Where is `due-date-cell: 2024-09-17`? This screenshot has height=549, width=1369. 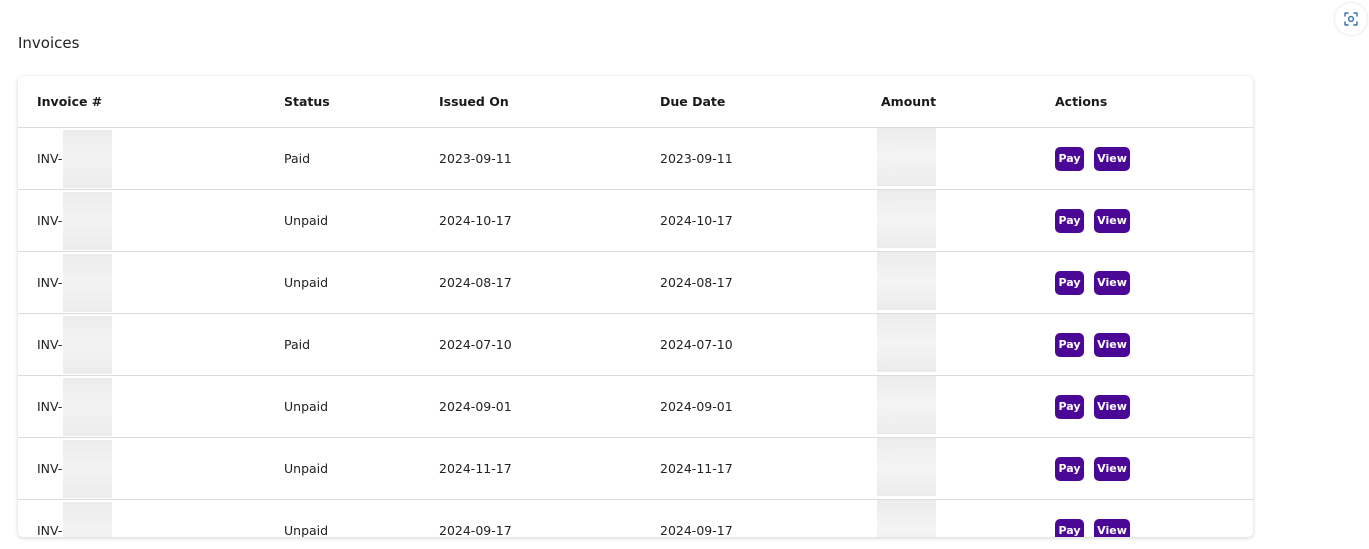 due-date-cell: 2024-09-17 is located at coordinates (696, 530).